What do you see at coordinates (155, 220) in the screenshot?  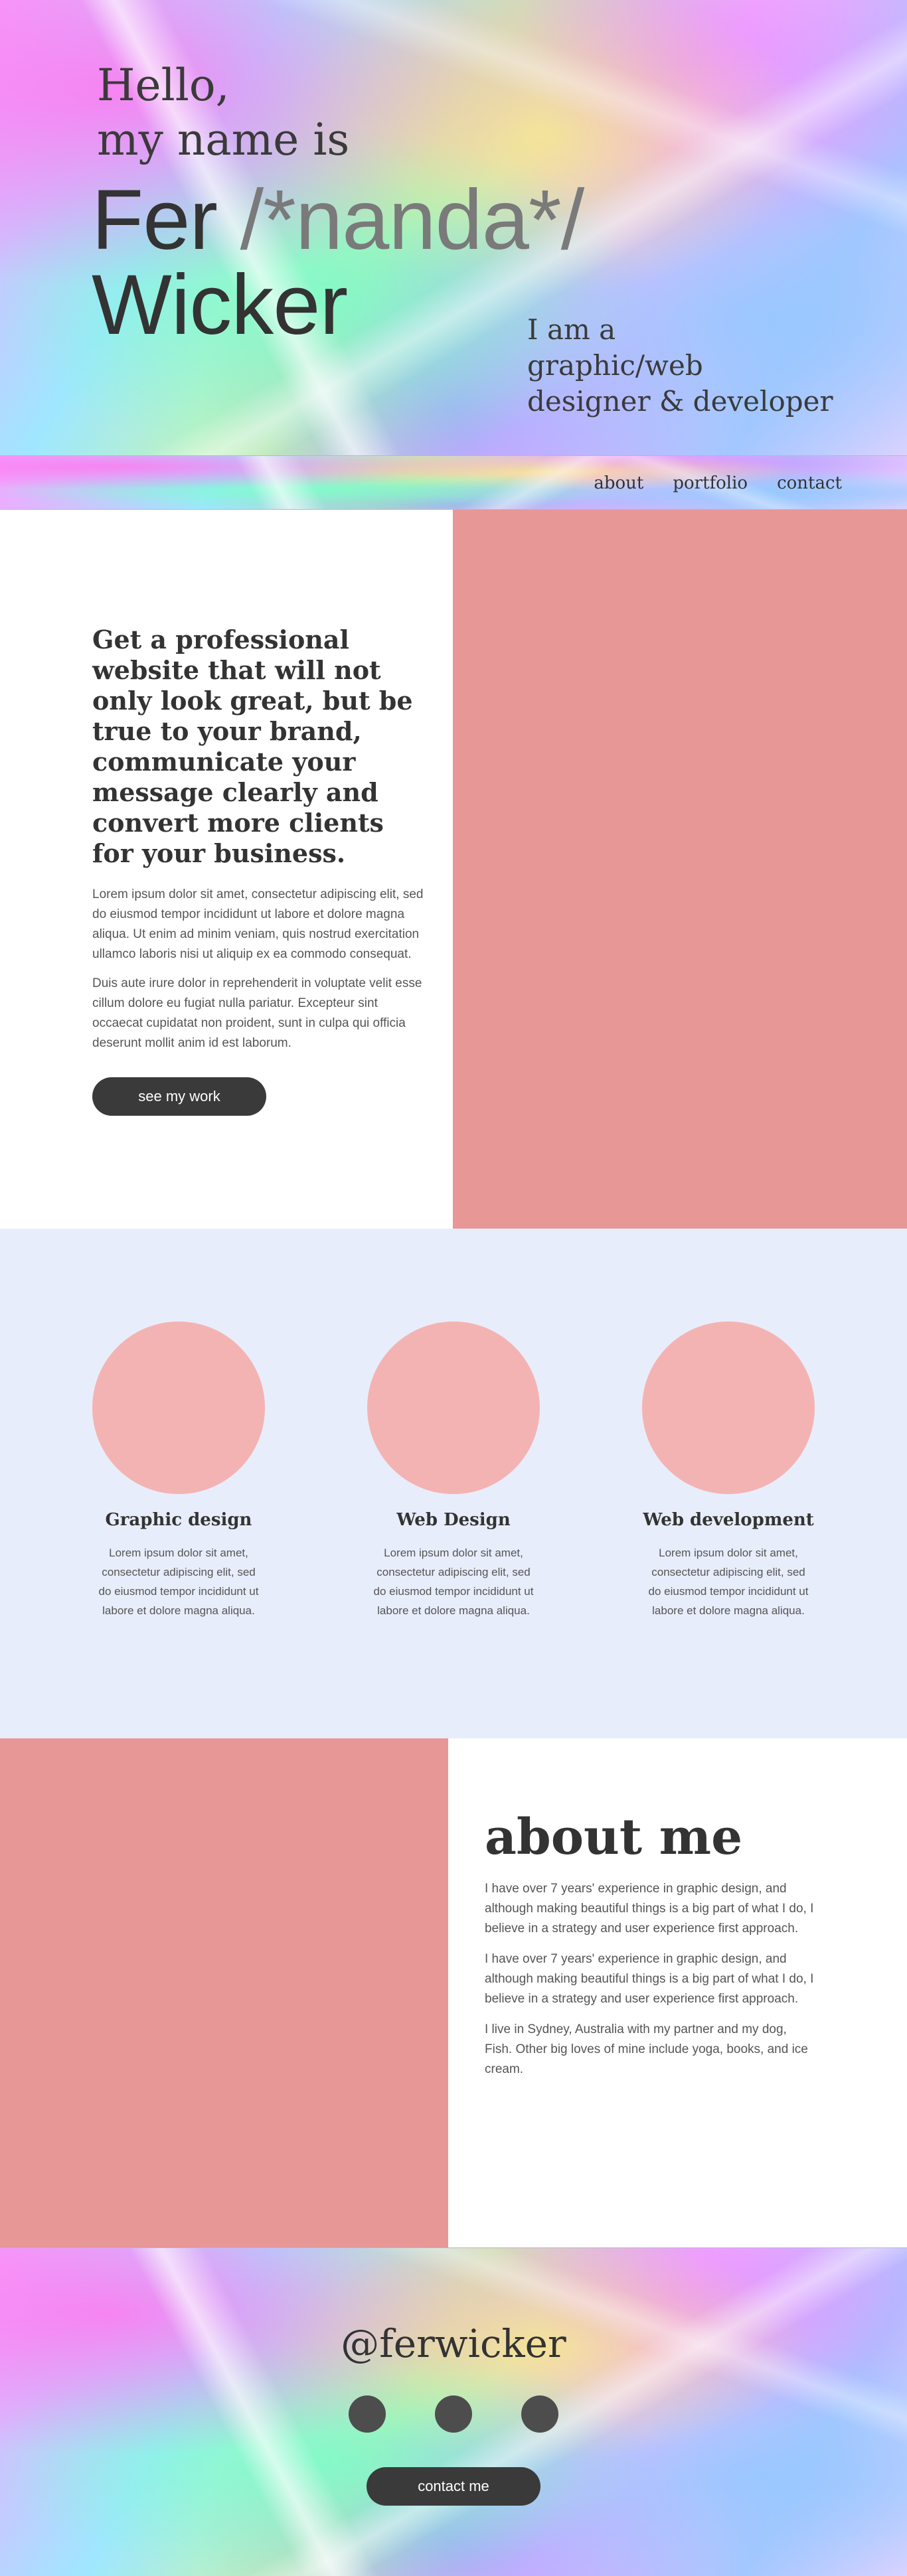 I see `name-first: Fer` at bounding box center [155, 220].